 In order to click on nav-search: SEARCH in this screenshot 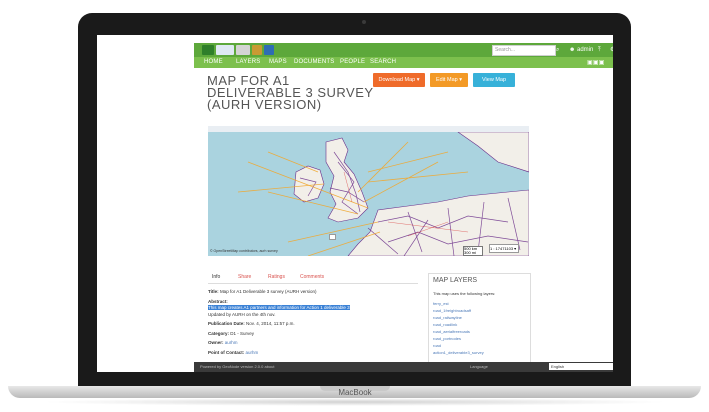, I will do `click(383, 62)`.